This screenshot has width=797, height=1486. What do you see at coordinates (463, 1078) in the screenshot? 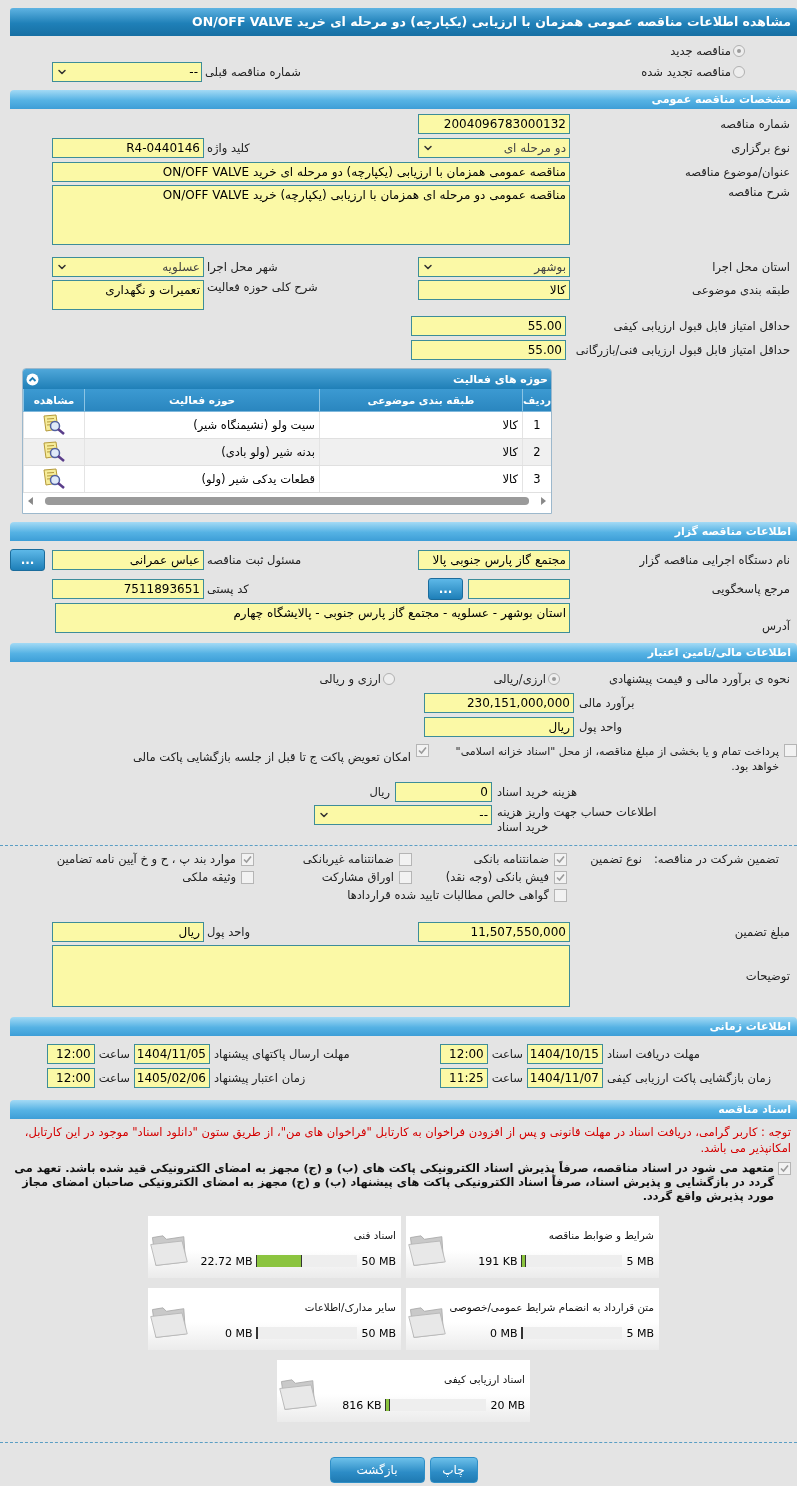
I see `time-field: 11:25` at bounding box center [463, 1078].